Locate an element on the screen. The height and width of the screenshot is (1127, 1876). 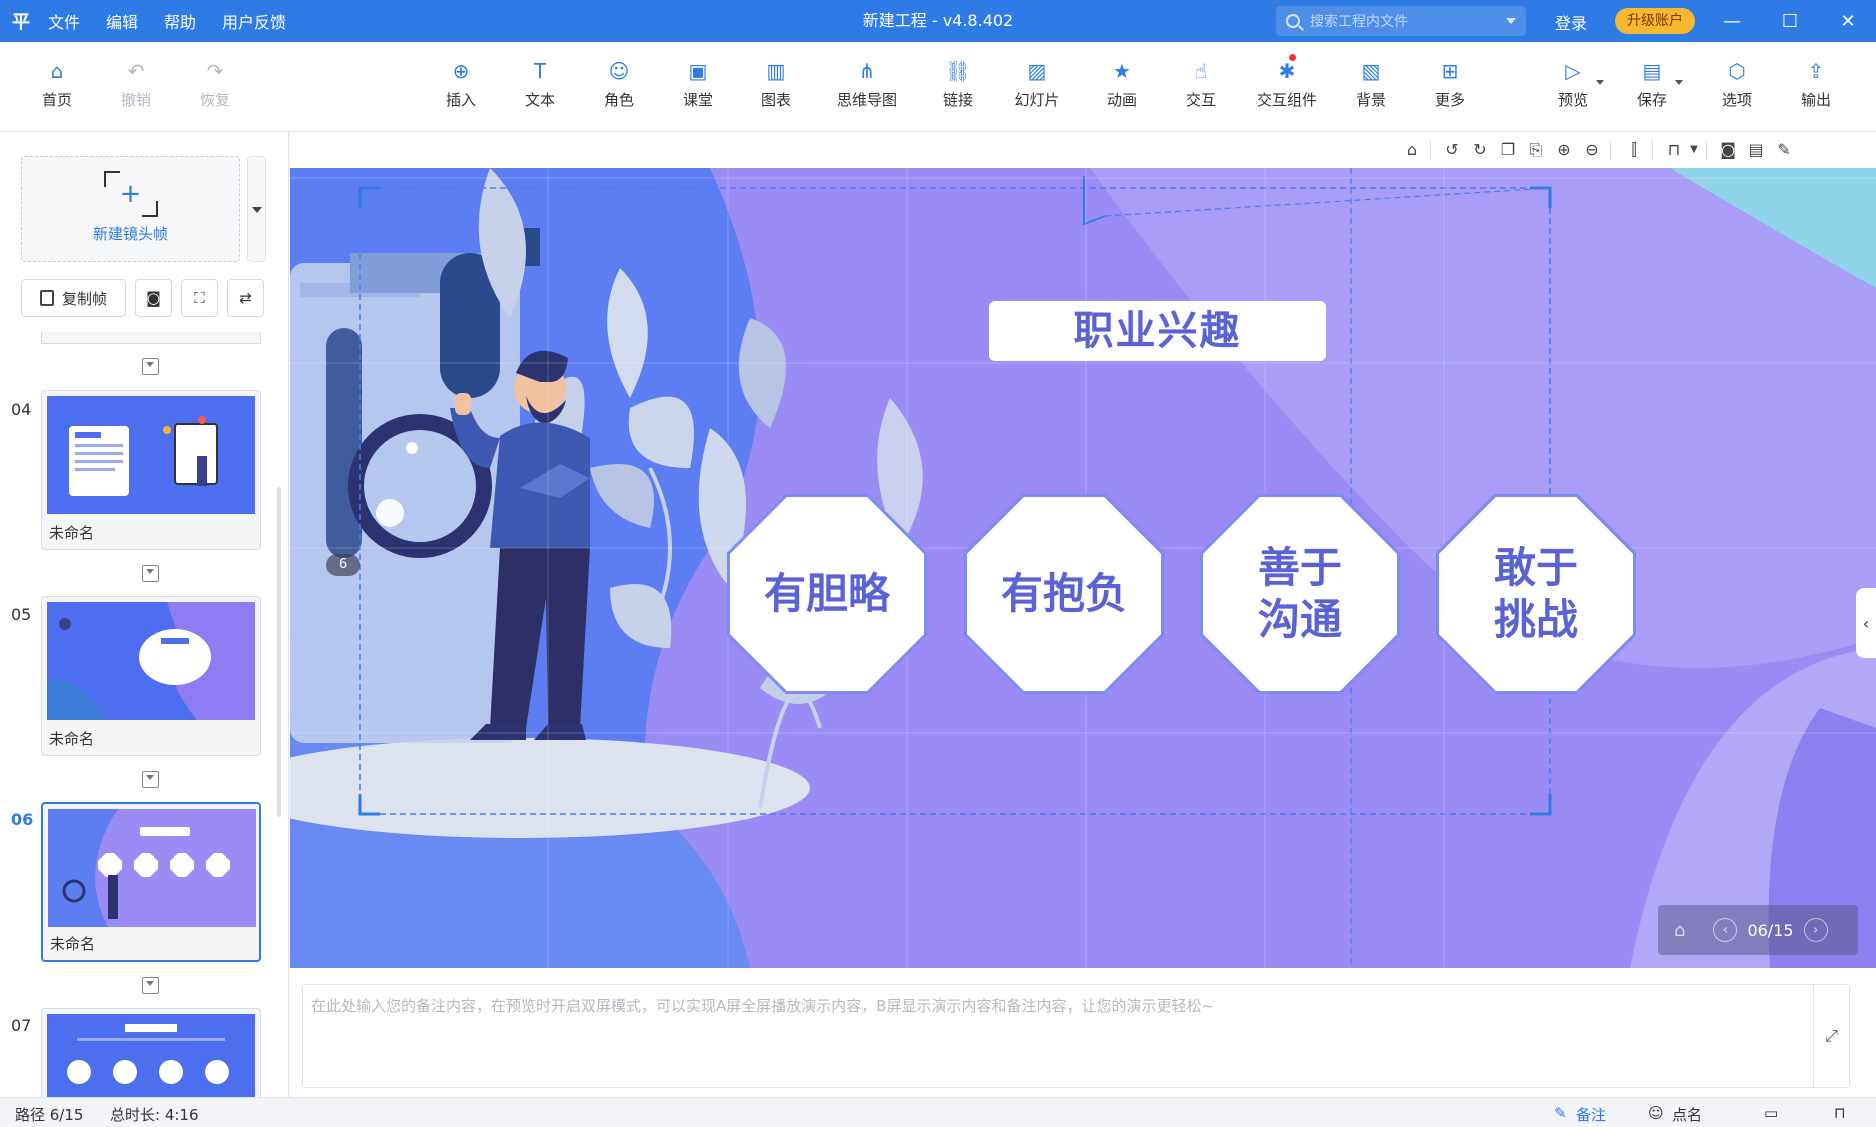
notes-toggle-button: 备注 is located at coordinates (1591, 1114).